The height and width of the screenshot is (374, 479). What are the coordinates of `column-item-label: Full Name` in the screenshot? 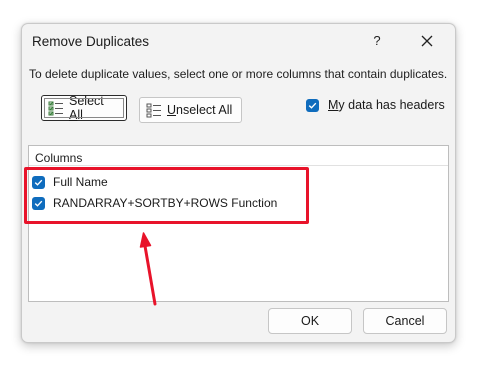 It's located at (80, 182).